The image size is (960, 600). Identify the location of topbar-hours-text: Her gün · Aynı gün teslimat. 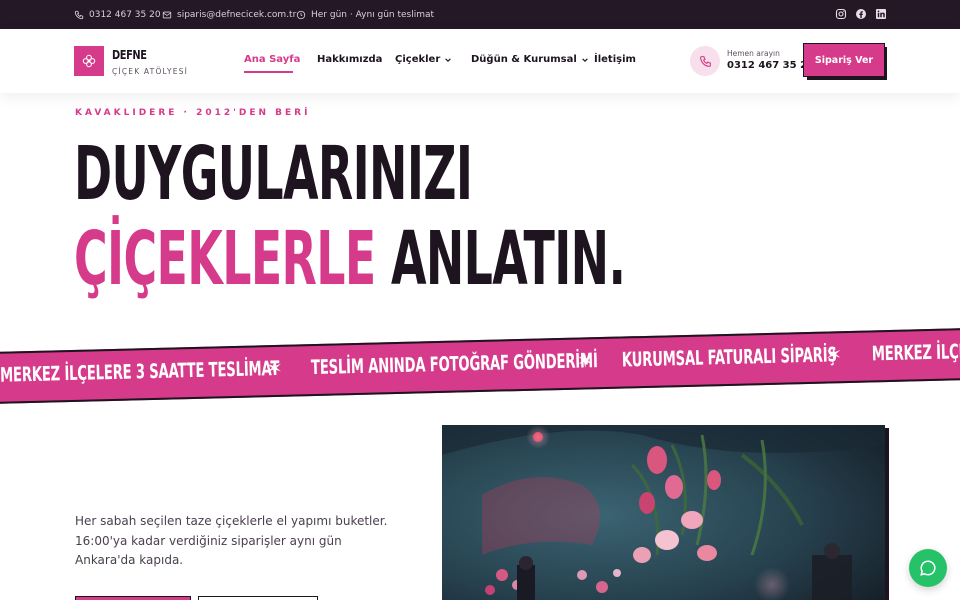
(373, 14).